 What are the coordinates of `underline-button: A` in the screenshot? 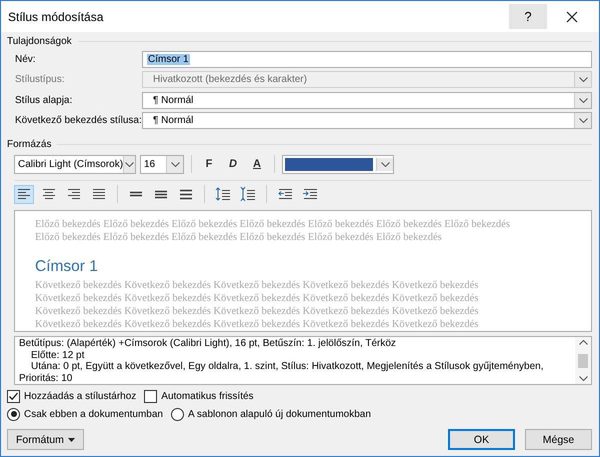 It's located at (257, 164).